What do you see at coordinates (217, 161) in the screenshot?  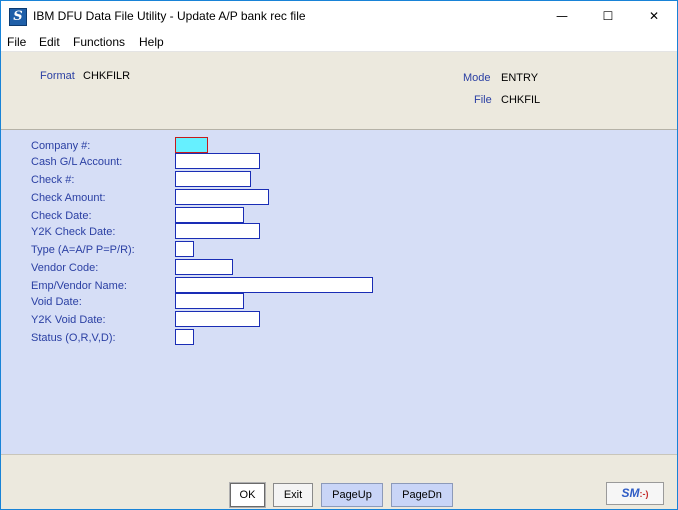 I see `cash-gl-account-input` at bounding box center [217, 161].